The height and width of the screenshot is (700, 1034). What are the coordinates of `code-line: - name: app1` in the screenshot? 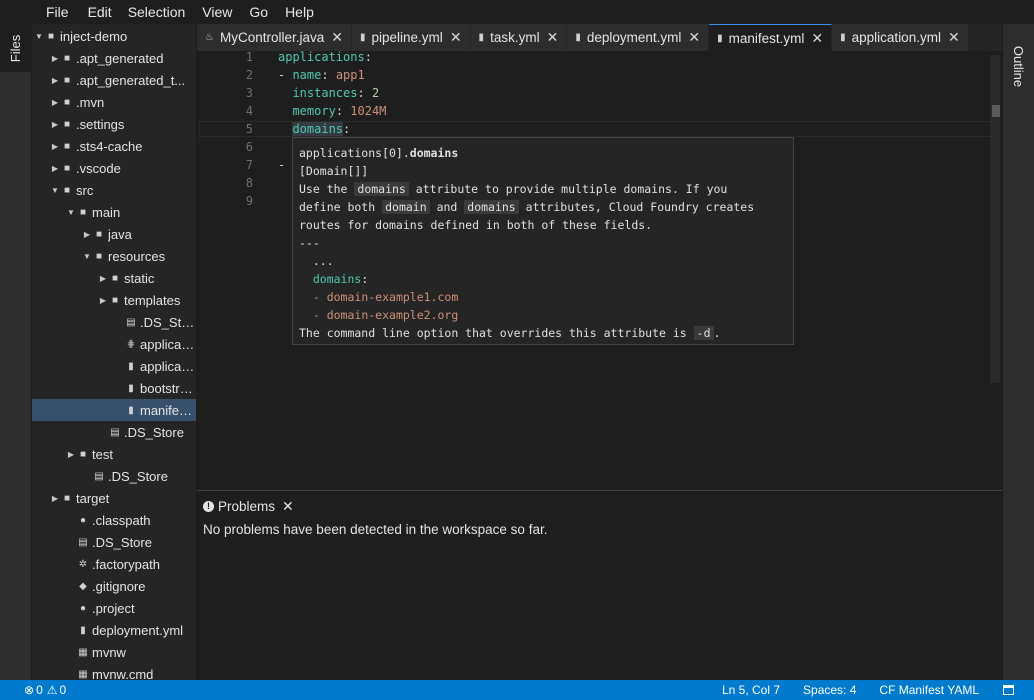 It's located at (321, 75).